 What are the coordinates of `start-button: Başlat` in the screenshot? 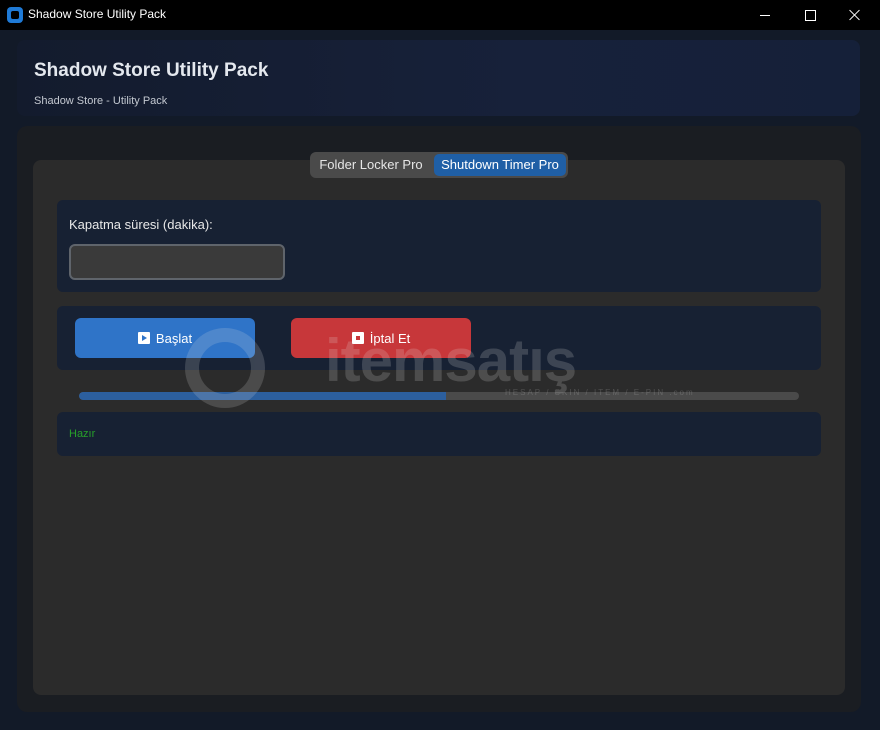 It's located at (165, 338).